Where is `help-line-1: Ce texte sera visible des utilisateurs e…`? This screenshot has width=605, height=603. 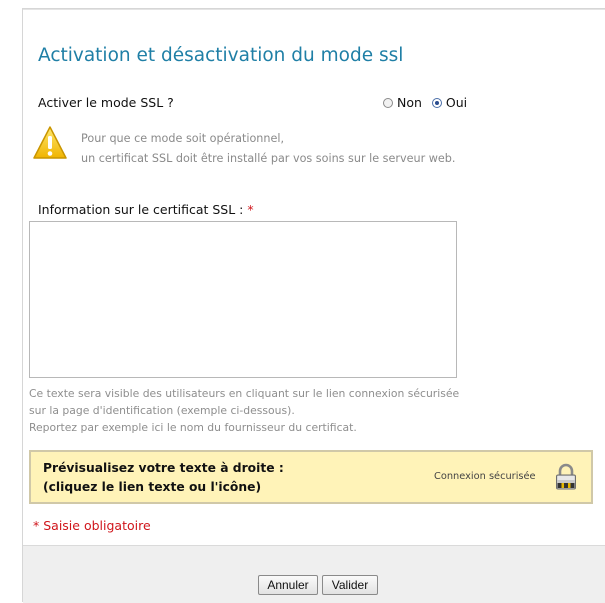
help-line-1: Ce texte sera visible des utilisateurs e… is located at coordinates (244, 393).